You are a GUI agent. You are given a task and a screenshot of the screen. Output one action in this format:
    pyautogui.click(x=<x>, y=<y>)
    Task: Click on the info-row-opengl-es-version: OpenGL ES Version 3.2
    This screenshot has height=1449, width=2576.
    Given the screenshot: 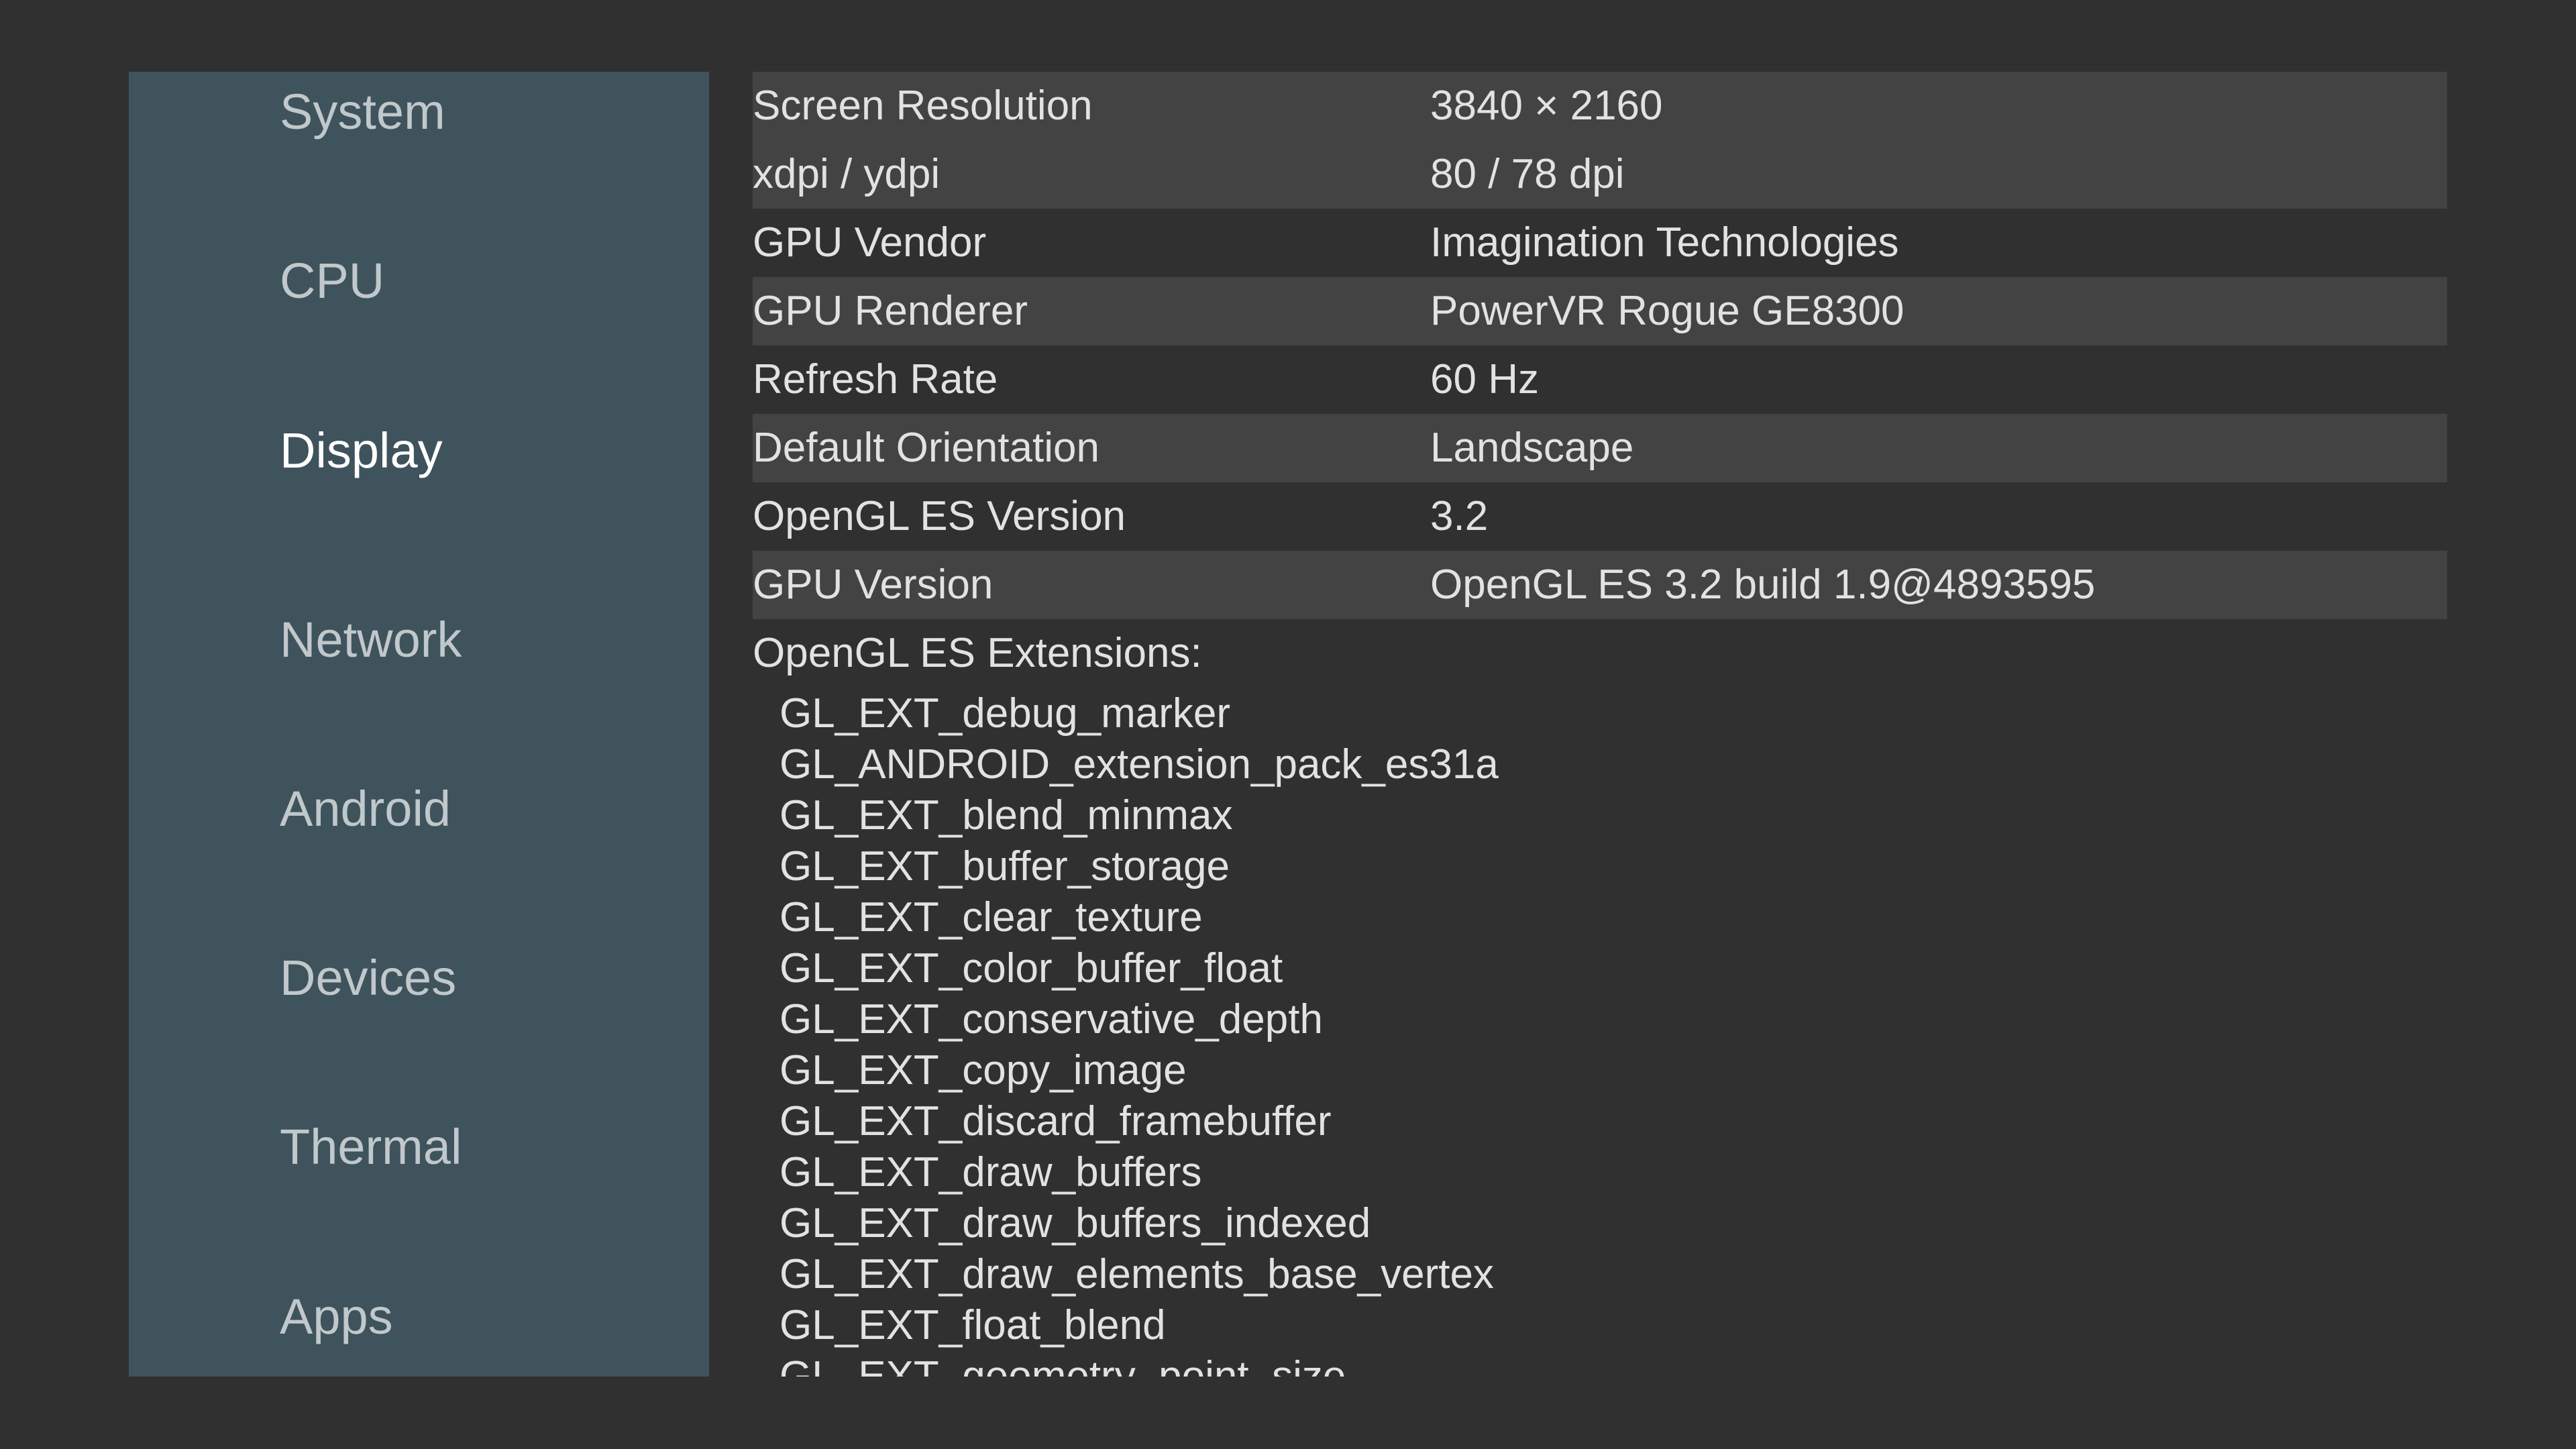 What is the action you would take?
    pyautogui.click(x=1600, y=516)
    